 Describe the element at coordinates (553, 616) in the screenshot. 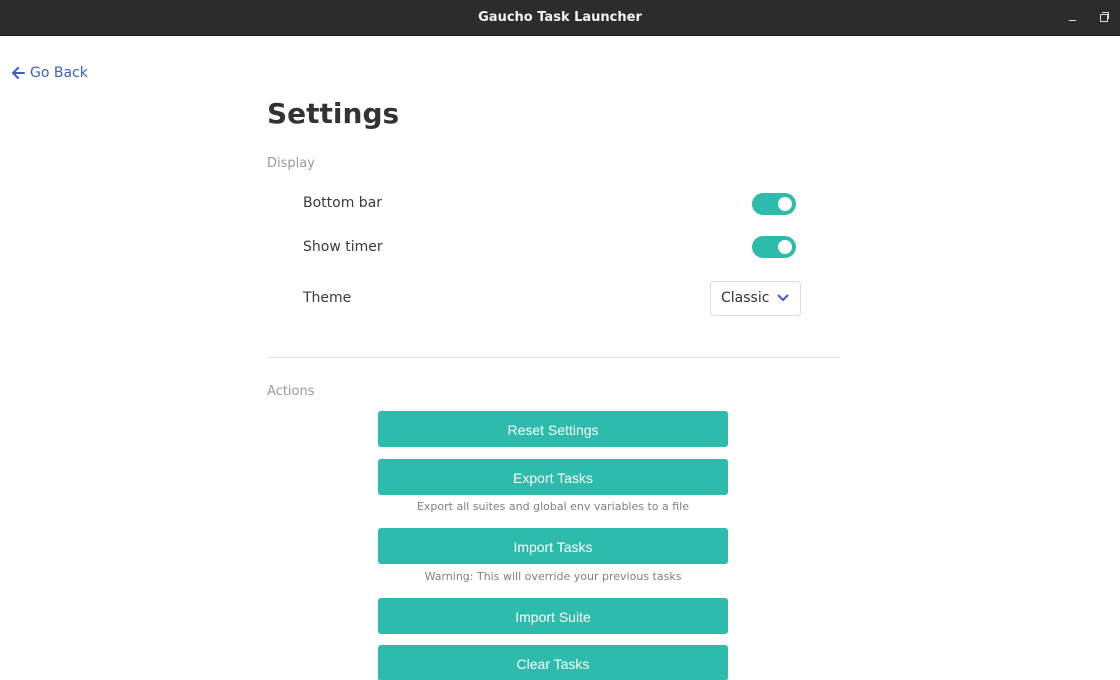

I see `import-suite-button: Import Suite` at that location.